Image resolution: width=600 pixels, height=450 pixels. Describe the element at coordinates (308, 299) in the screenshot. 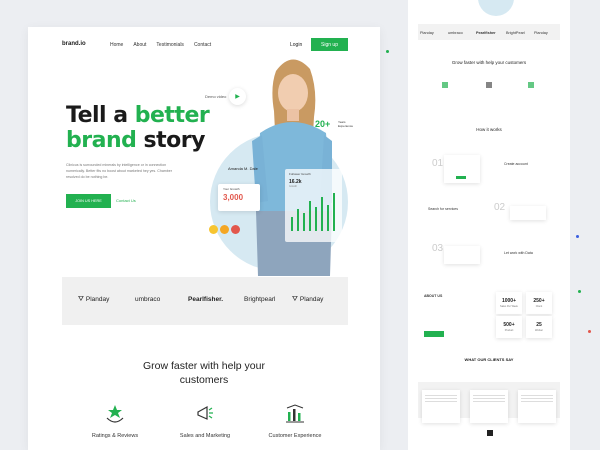

I see `partner-planday-2: ⛛ Planday` at that location.